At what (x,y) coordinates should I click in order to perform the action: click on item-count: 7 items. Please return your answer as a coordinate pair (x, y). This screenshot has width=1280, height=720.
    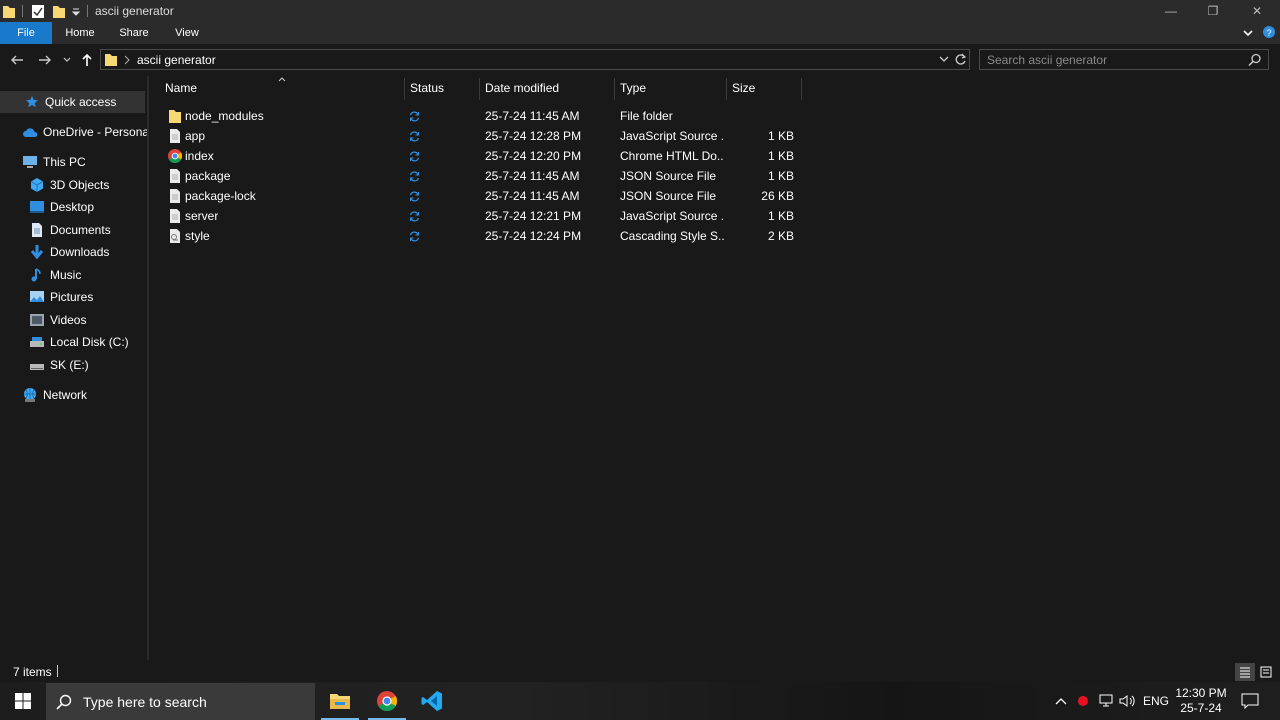
    Looking at the image, I should click on (32, 672).